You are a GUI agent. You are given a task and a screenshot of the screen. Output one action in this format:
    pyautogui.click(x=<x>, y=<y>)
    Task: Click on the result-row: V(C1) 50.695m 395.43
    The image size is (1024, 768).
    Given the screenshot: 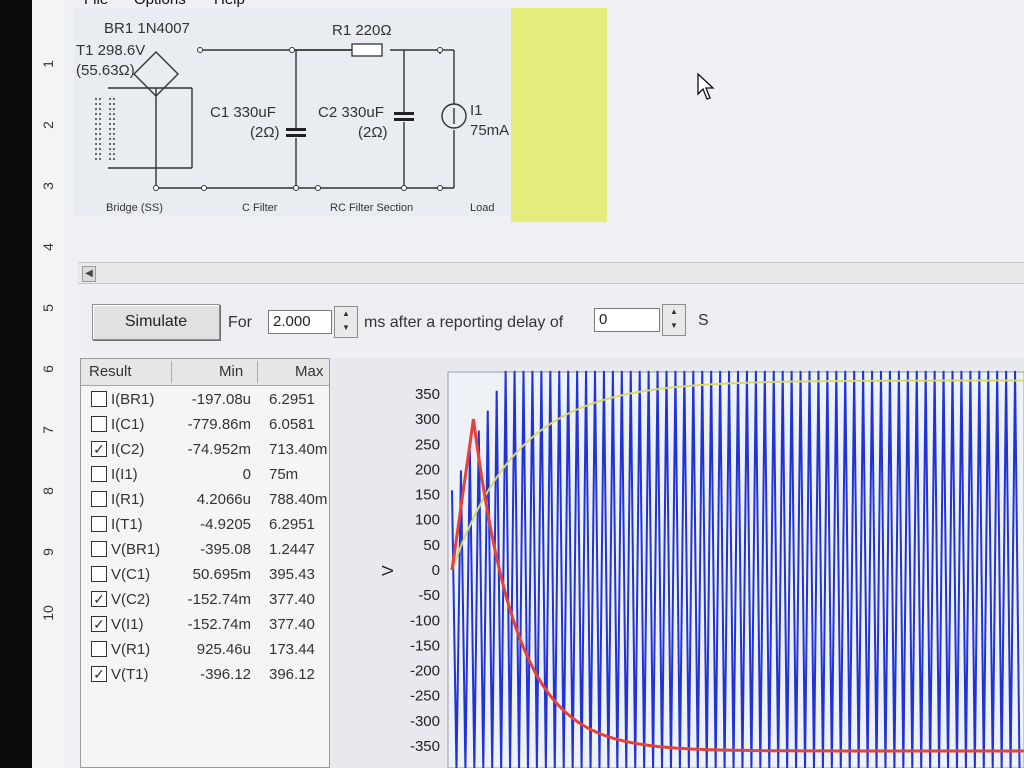 What is the action you would take?
    pyautogui.click(x=205, y=576)
    